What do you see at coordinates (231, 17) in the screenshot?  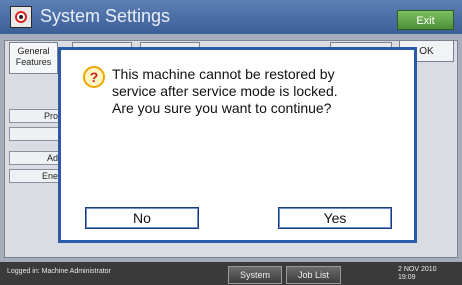 I see `title-bar: System Settings Exit` at bounding box center [231, 17].